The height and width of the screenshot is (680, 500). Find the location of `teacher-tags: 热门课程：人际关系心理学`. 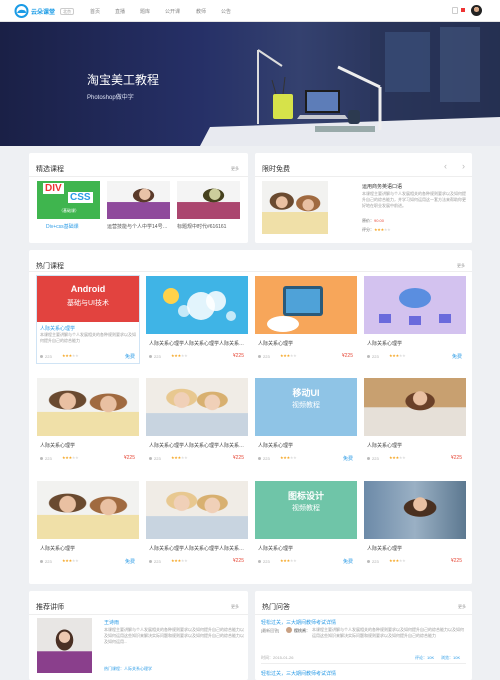

teacher-tags: 热门课程：人际关系心理学 is located at coordinates (128, 669).